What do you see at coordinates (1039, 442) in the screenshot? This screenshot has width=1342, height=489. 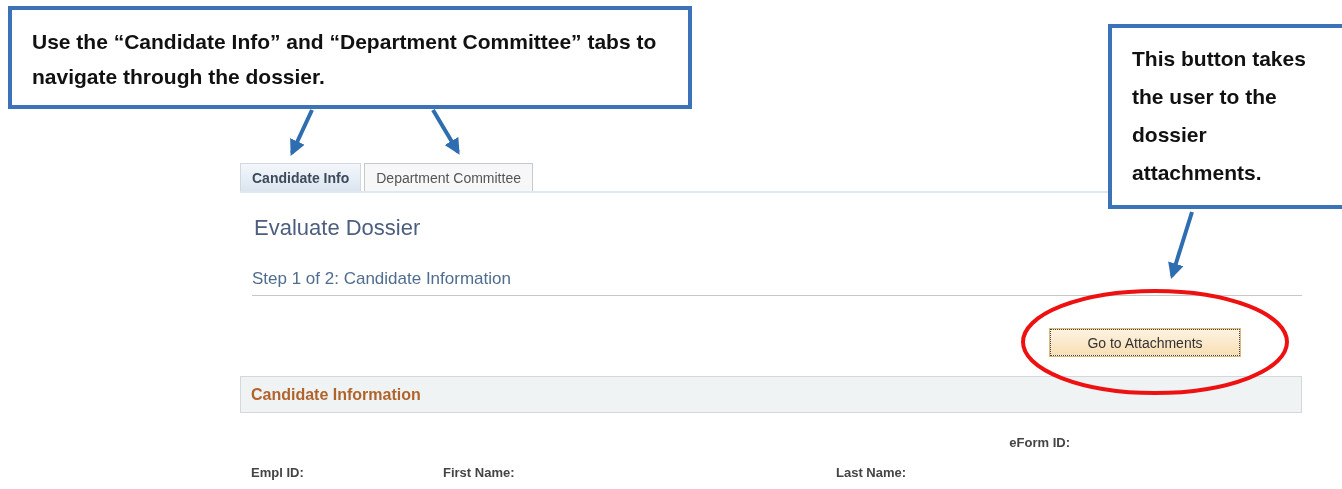 I see `field-label: eForm ID:` at bounding box center [1039, 442].